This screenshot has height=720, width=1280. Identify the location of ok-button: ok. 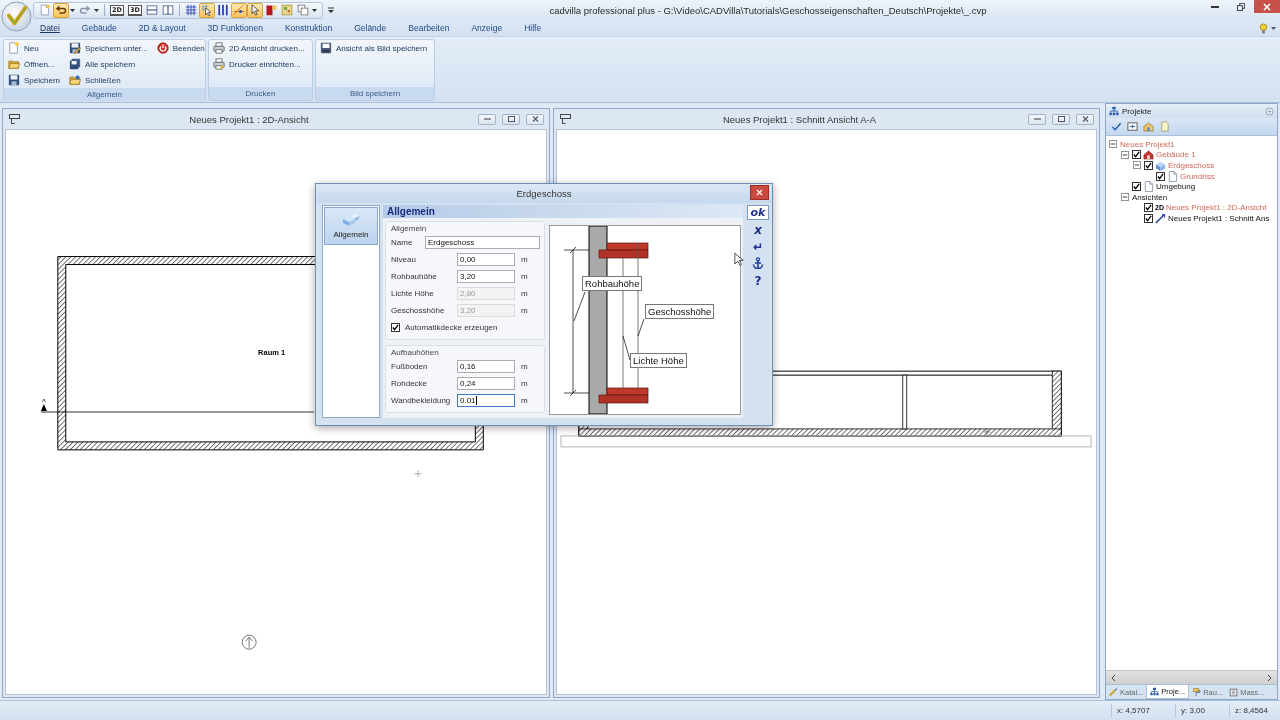
(758, 212).